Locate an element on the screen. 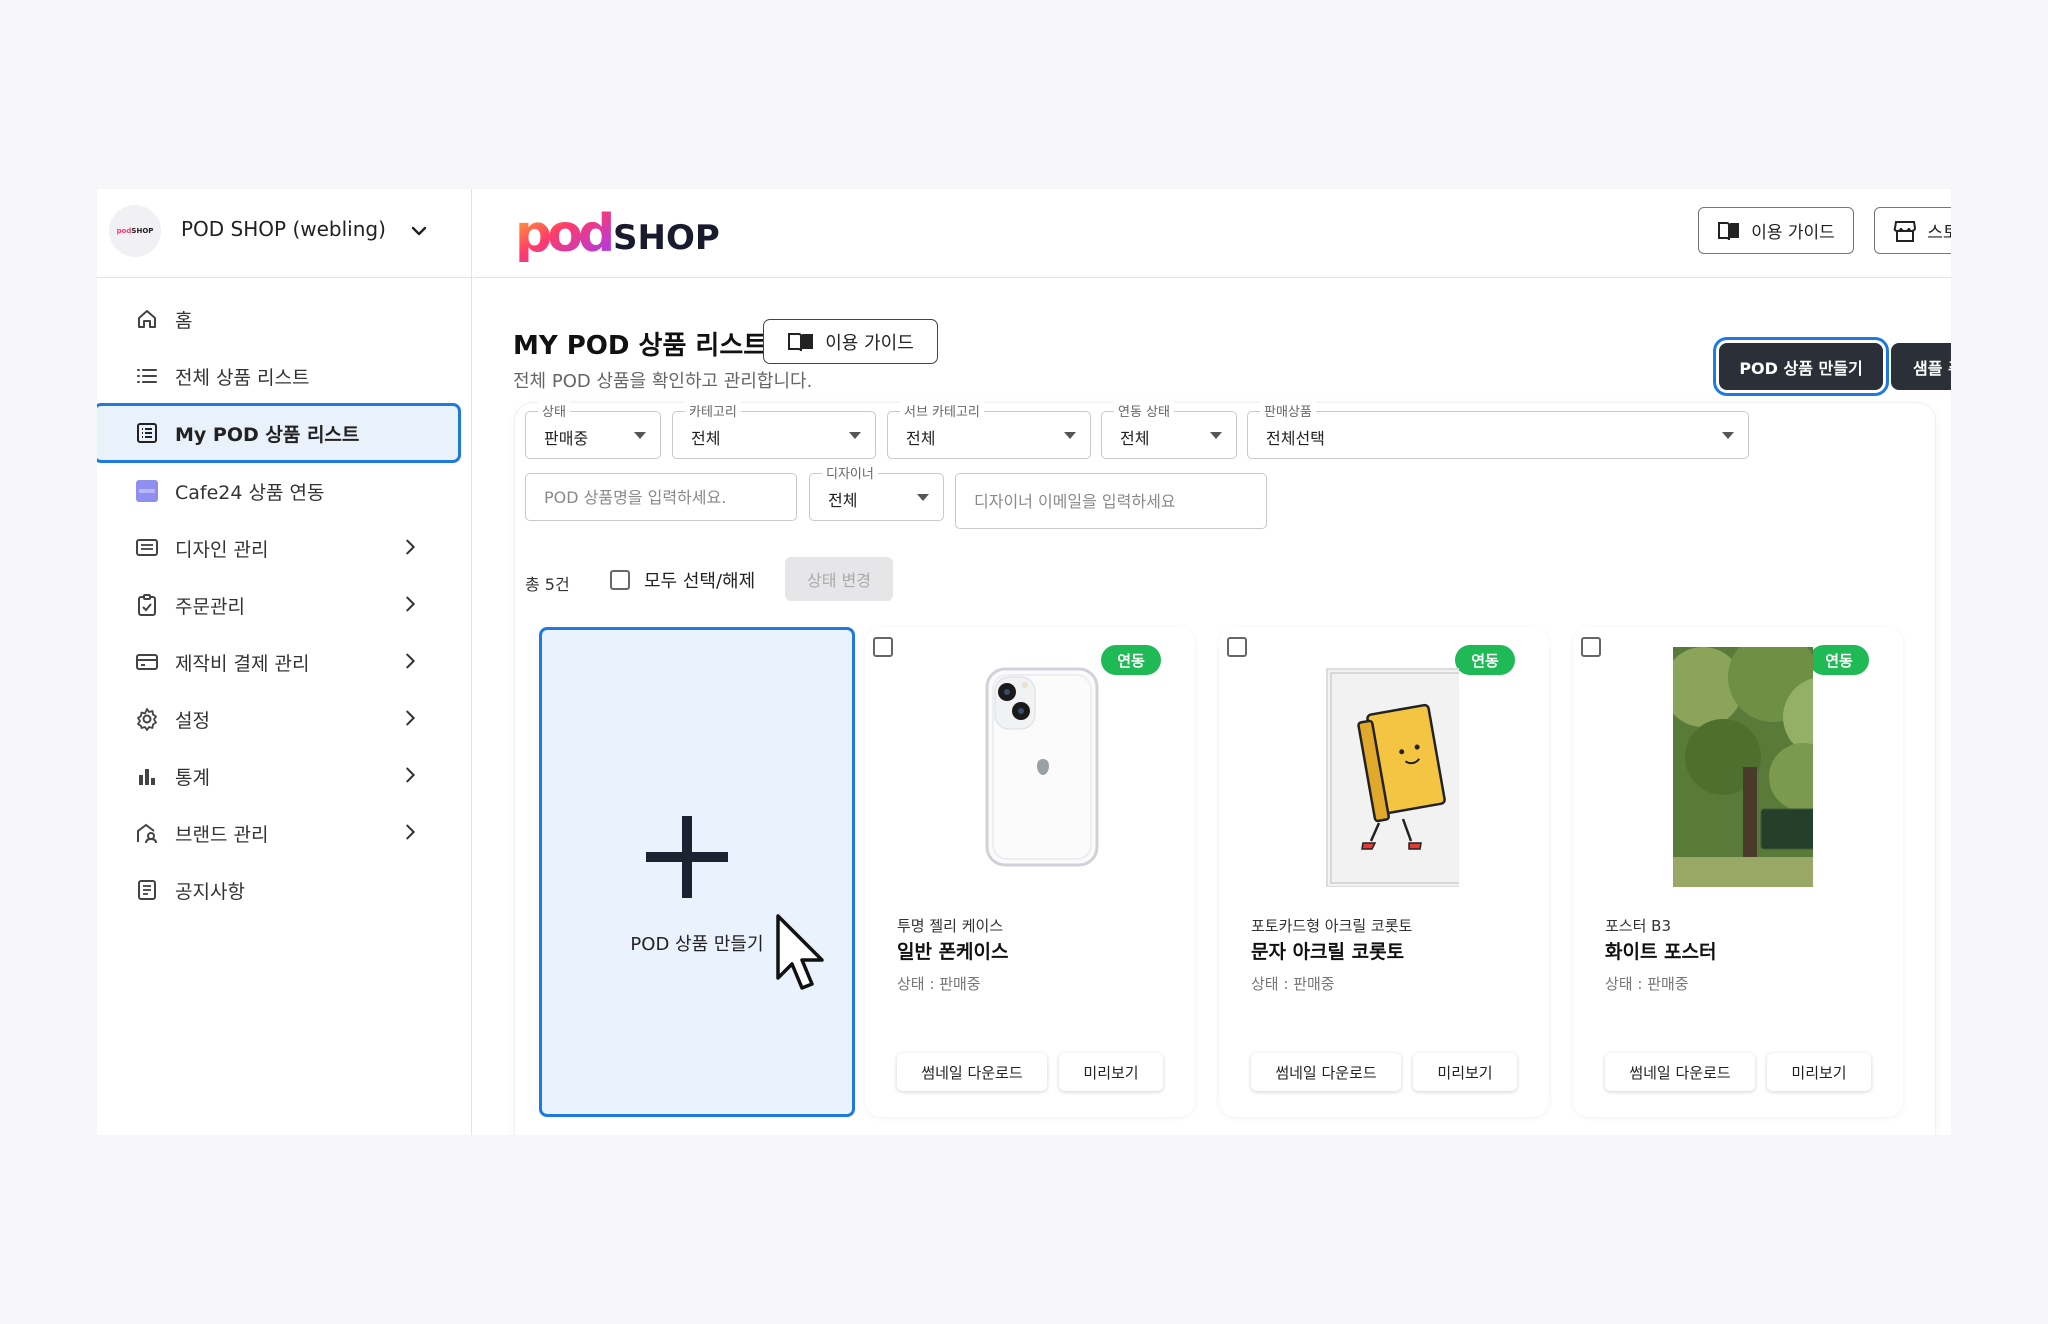 Image resolution: width=2048 pixels, height=1324 pixels. pod-shop-logo: pod SHOP is located at coordinates (630, 236).